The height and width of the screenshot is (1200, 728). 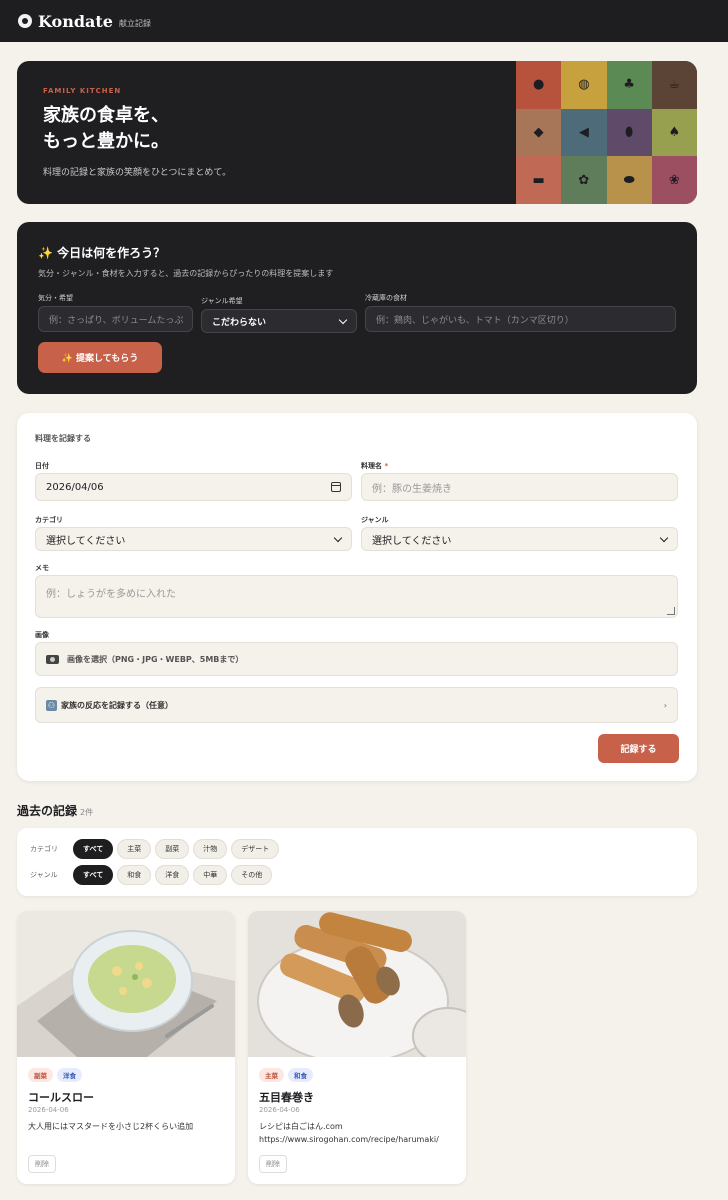 I want to click on date-input: 2026/04/06, so click(x=193, y=487).